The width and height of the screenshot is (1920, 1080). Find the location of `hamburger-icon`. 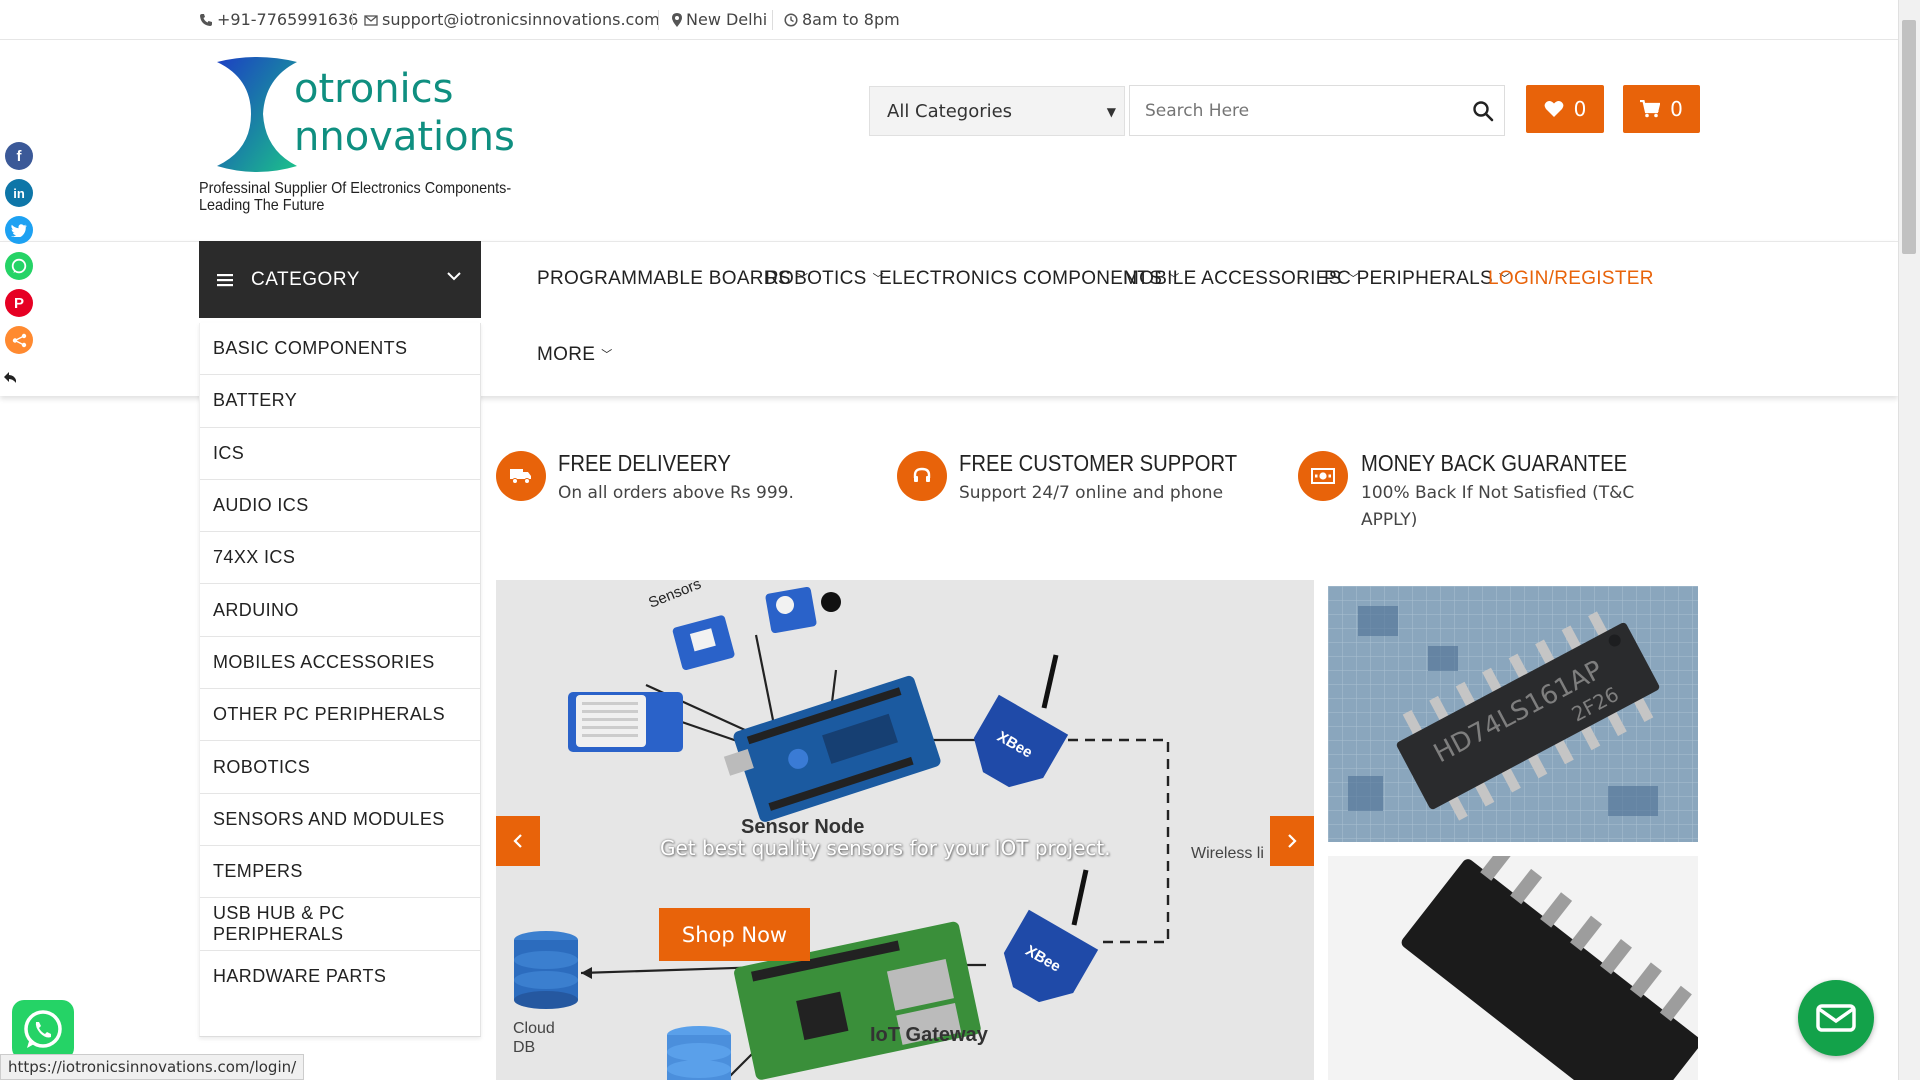

hamburger-icon is located at coordinates (225, 279).